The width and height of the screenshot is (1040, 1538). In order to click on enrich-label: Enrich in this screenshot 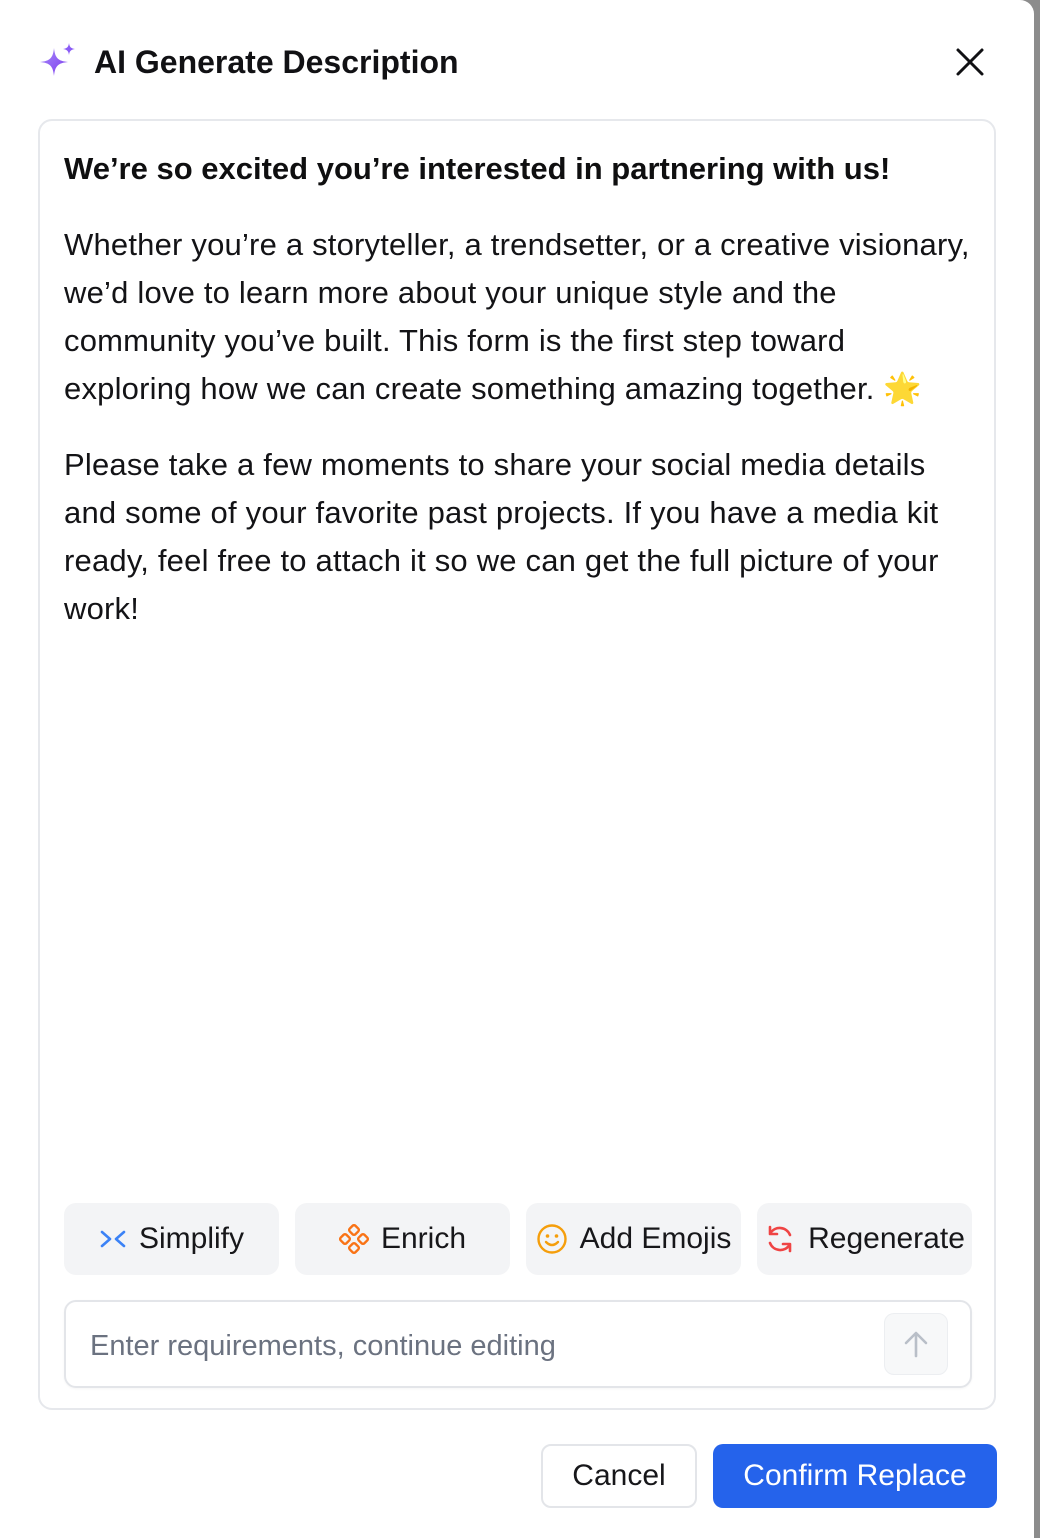, I will do `click(423, 1238)`.